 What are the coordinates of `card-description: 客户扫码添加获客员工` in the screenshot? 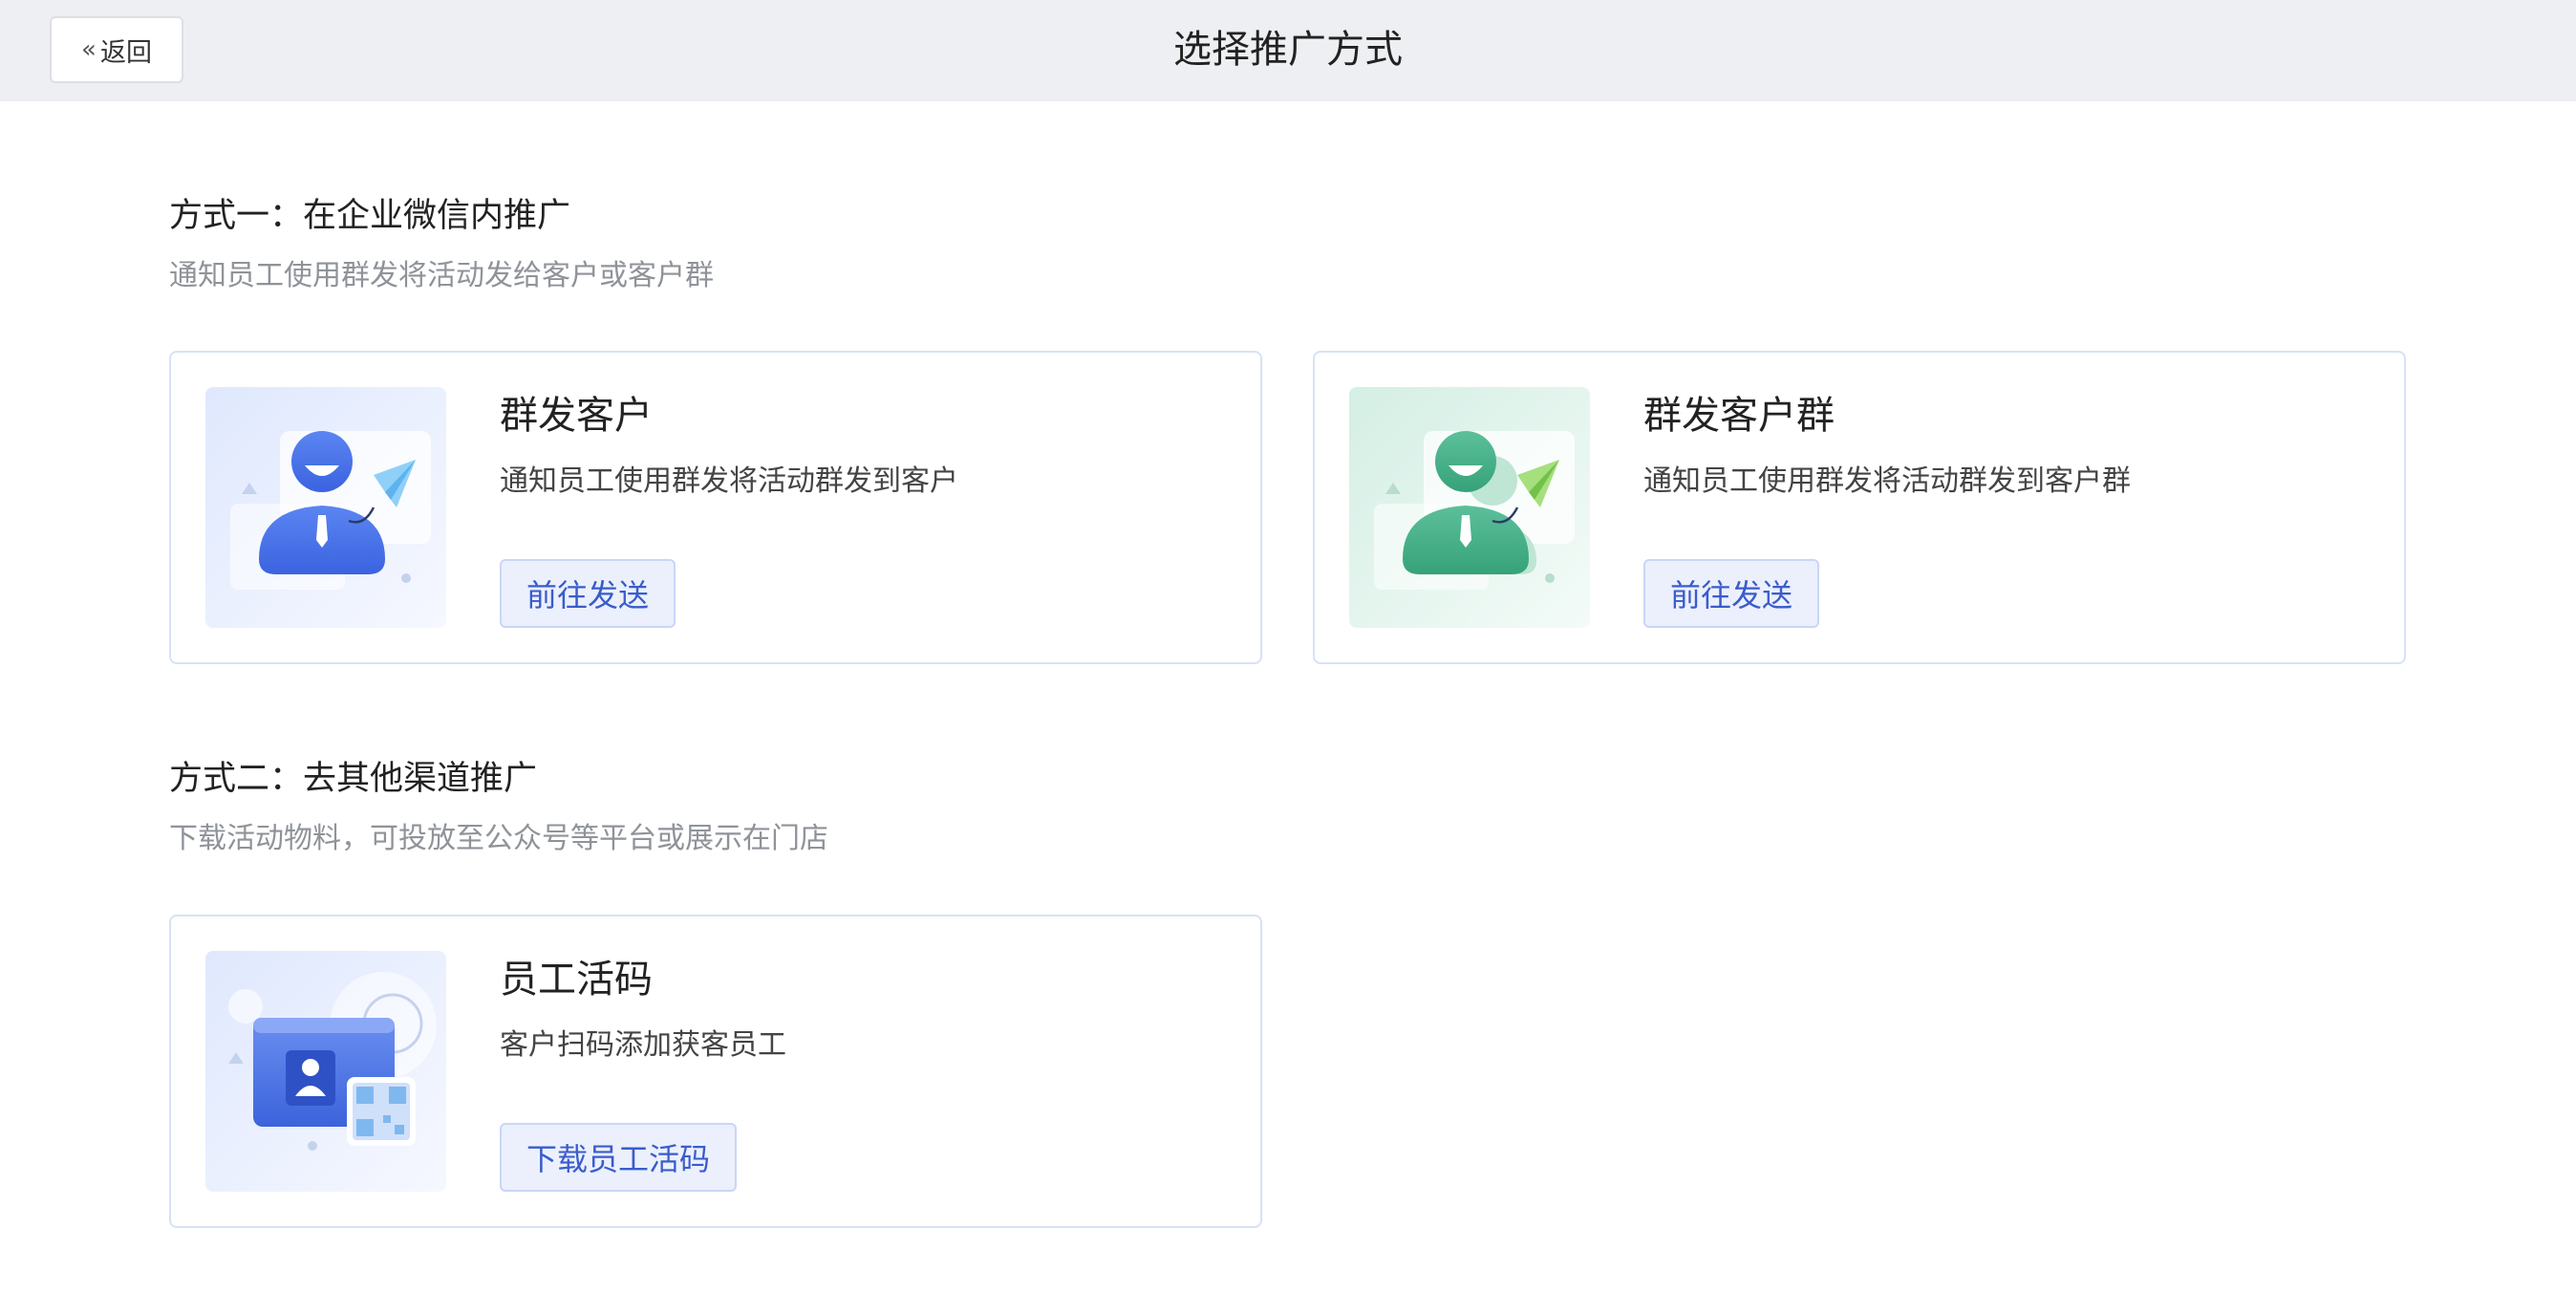 It's located at (643, 1045).